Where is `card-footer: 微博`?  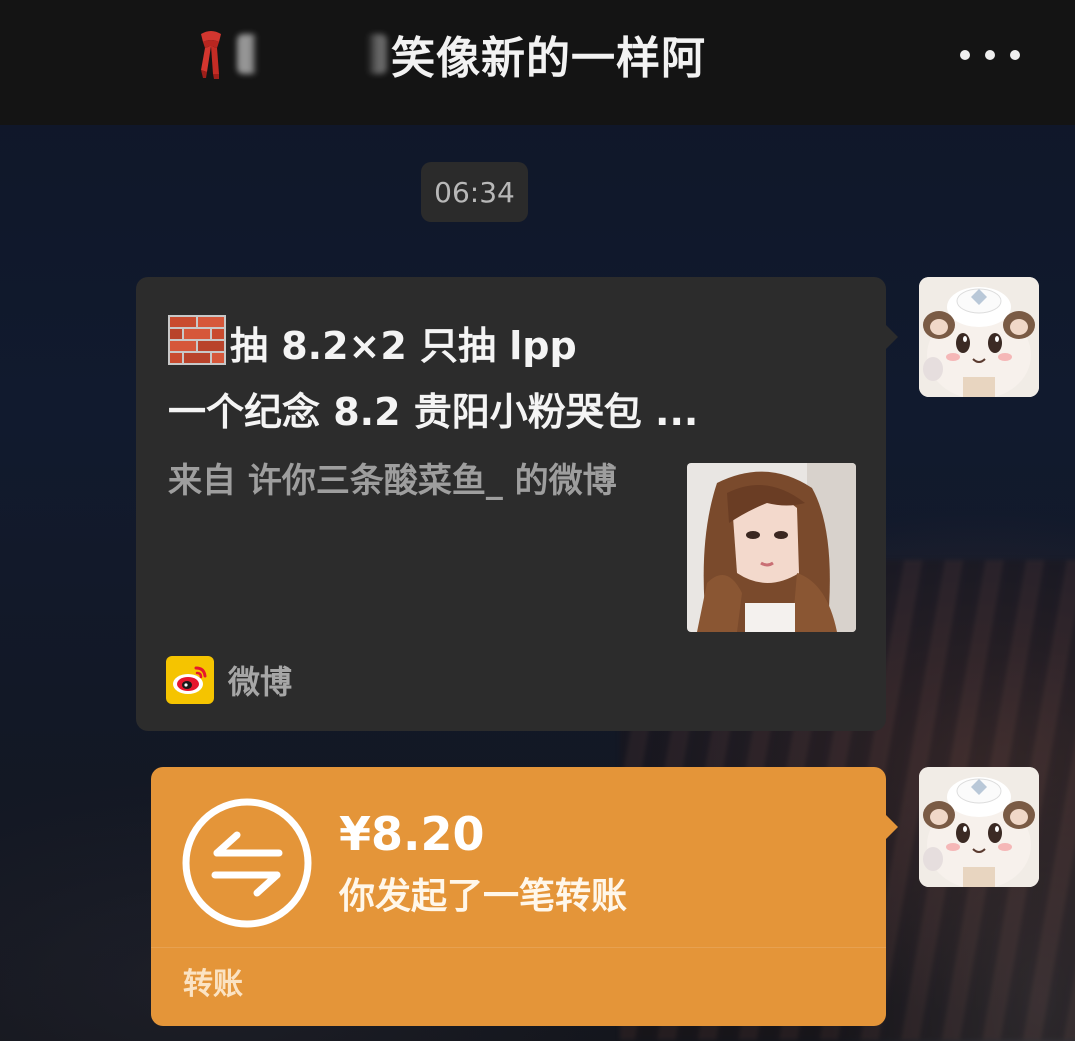 card-footer: 微博 is located at coordinates (229, 680).